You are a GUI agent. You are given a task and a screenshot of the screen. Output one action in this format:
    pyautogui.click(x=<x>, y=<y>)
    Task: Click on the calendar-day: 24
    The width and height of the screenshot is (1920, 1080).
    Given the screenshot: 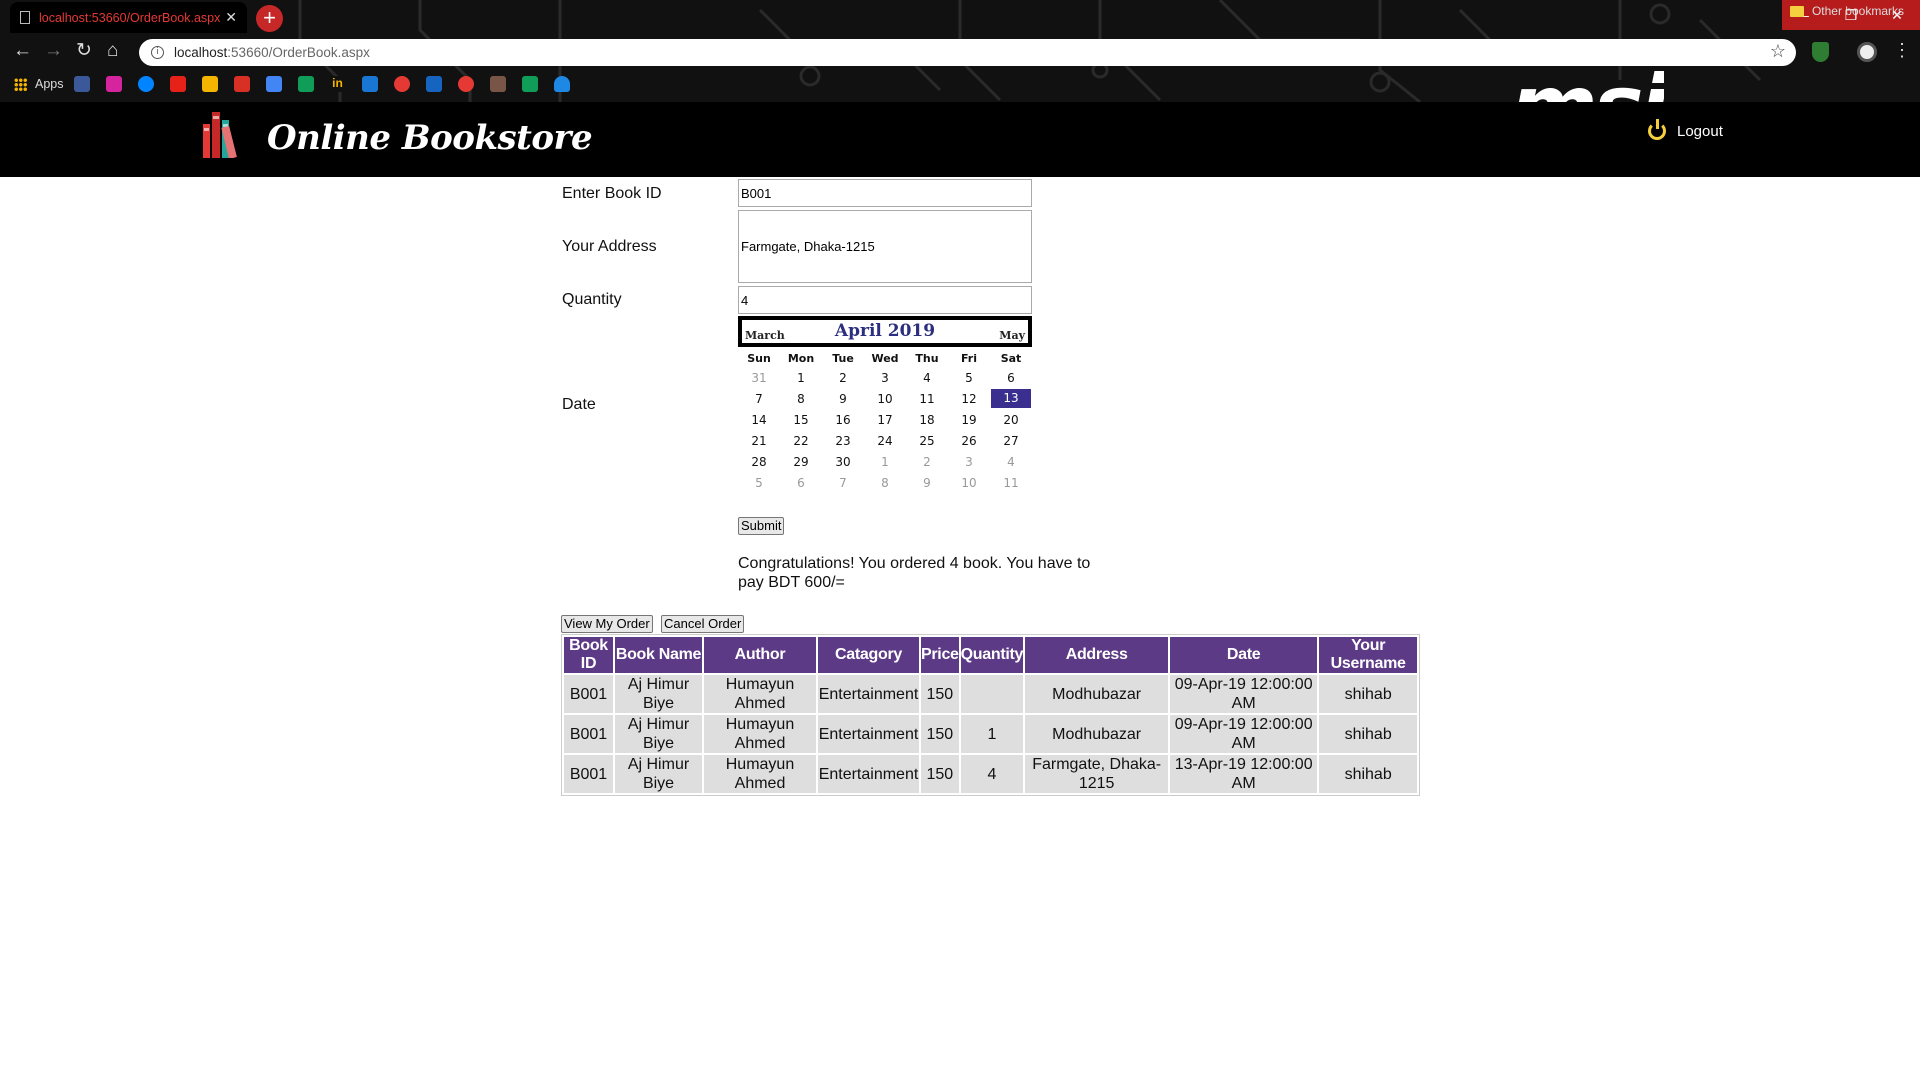 What is the action you would take?
    pyautogui.click(x=885, y=440)
    